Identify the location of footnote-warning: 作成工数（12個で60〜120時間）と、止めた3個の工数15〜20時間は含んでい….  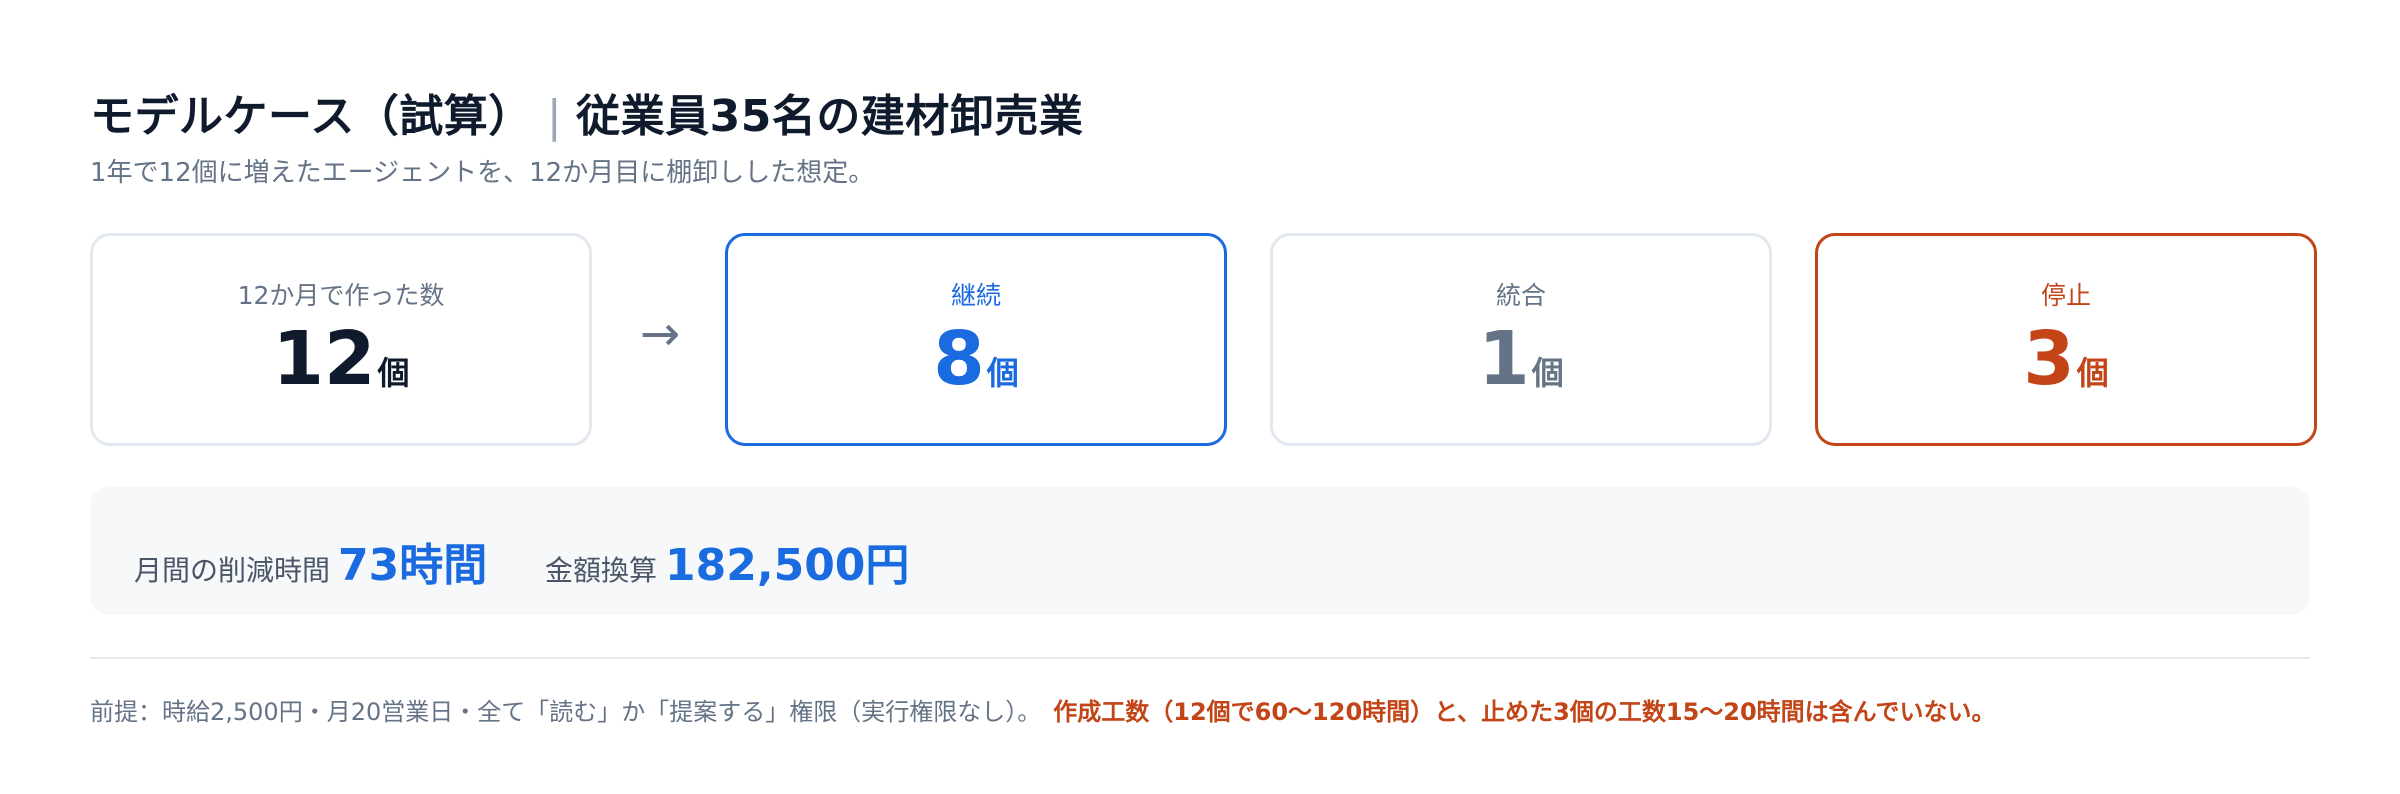
(1524, 712).